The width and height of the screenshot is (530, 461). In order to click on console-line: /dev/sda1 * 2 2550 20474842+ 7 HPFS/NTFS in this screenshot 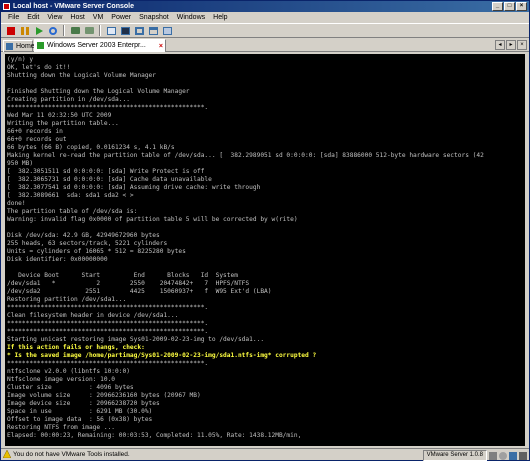, I will do `click(128, 283)`.